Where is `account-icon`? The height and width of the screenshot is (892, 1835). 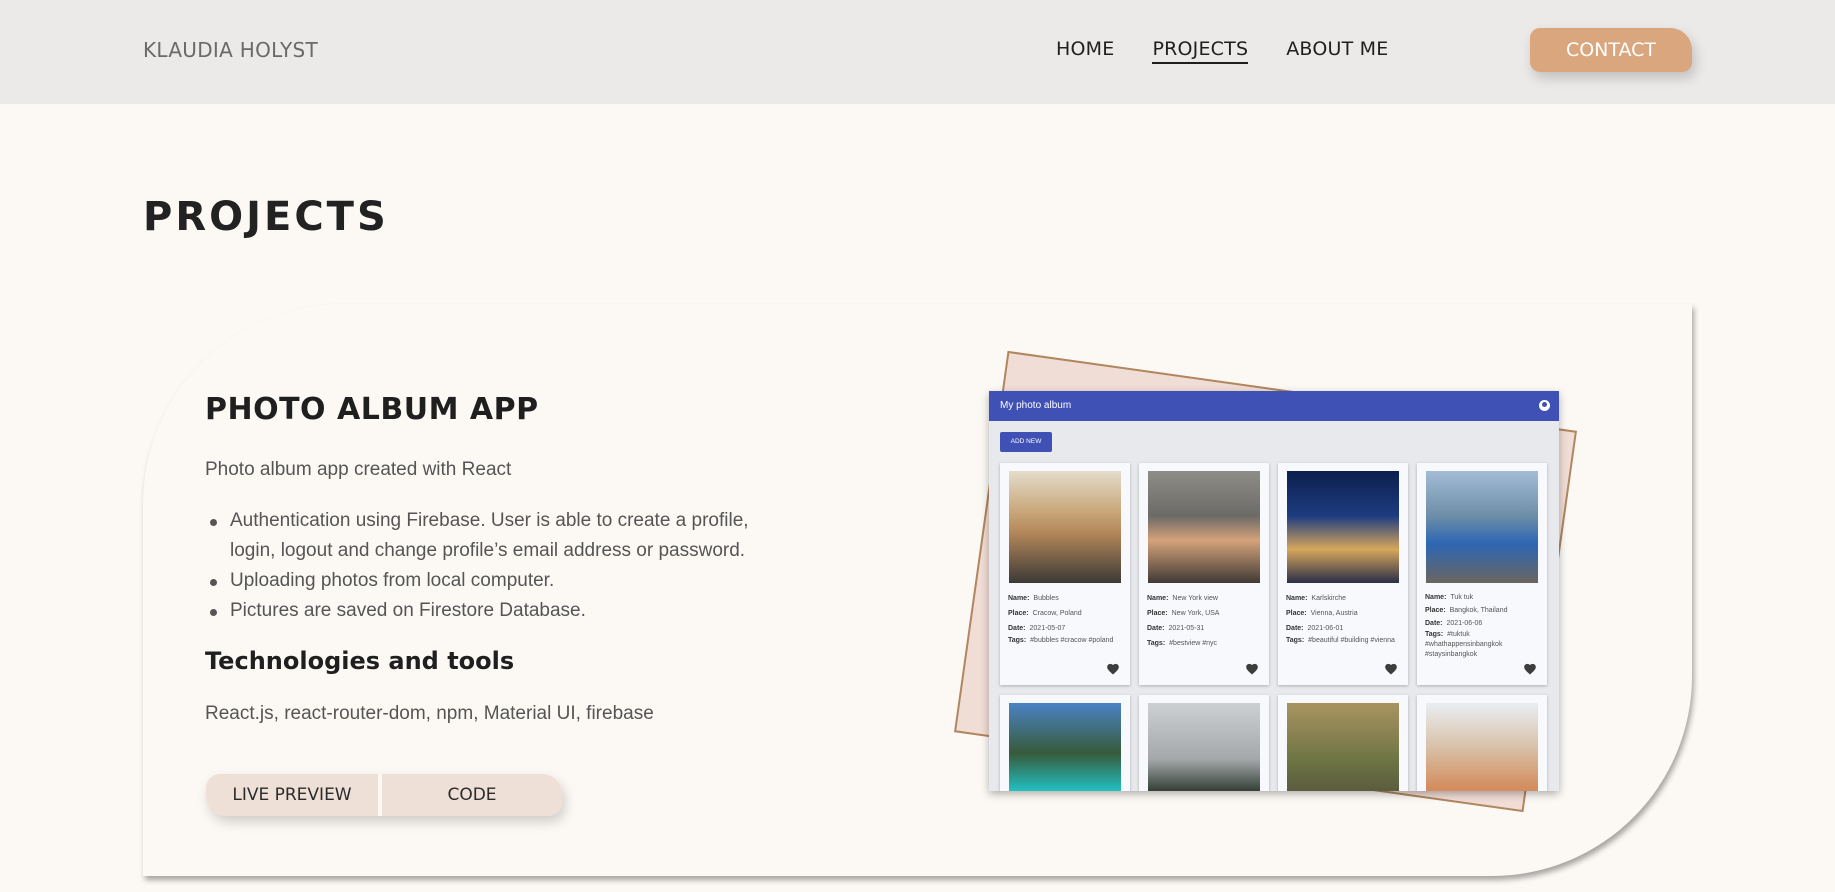 account-icon is located at coordinates (1544, 405).